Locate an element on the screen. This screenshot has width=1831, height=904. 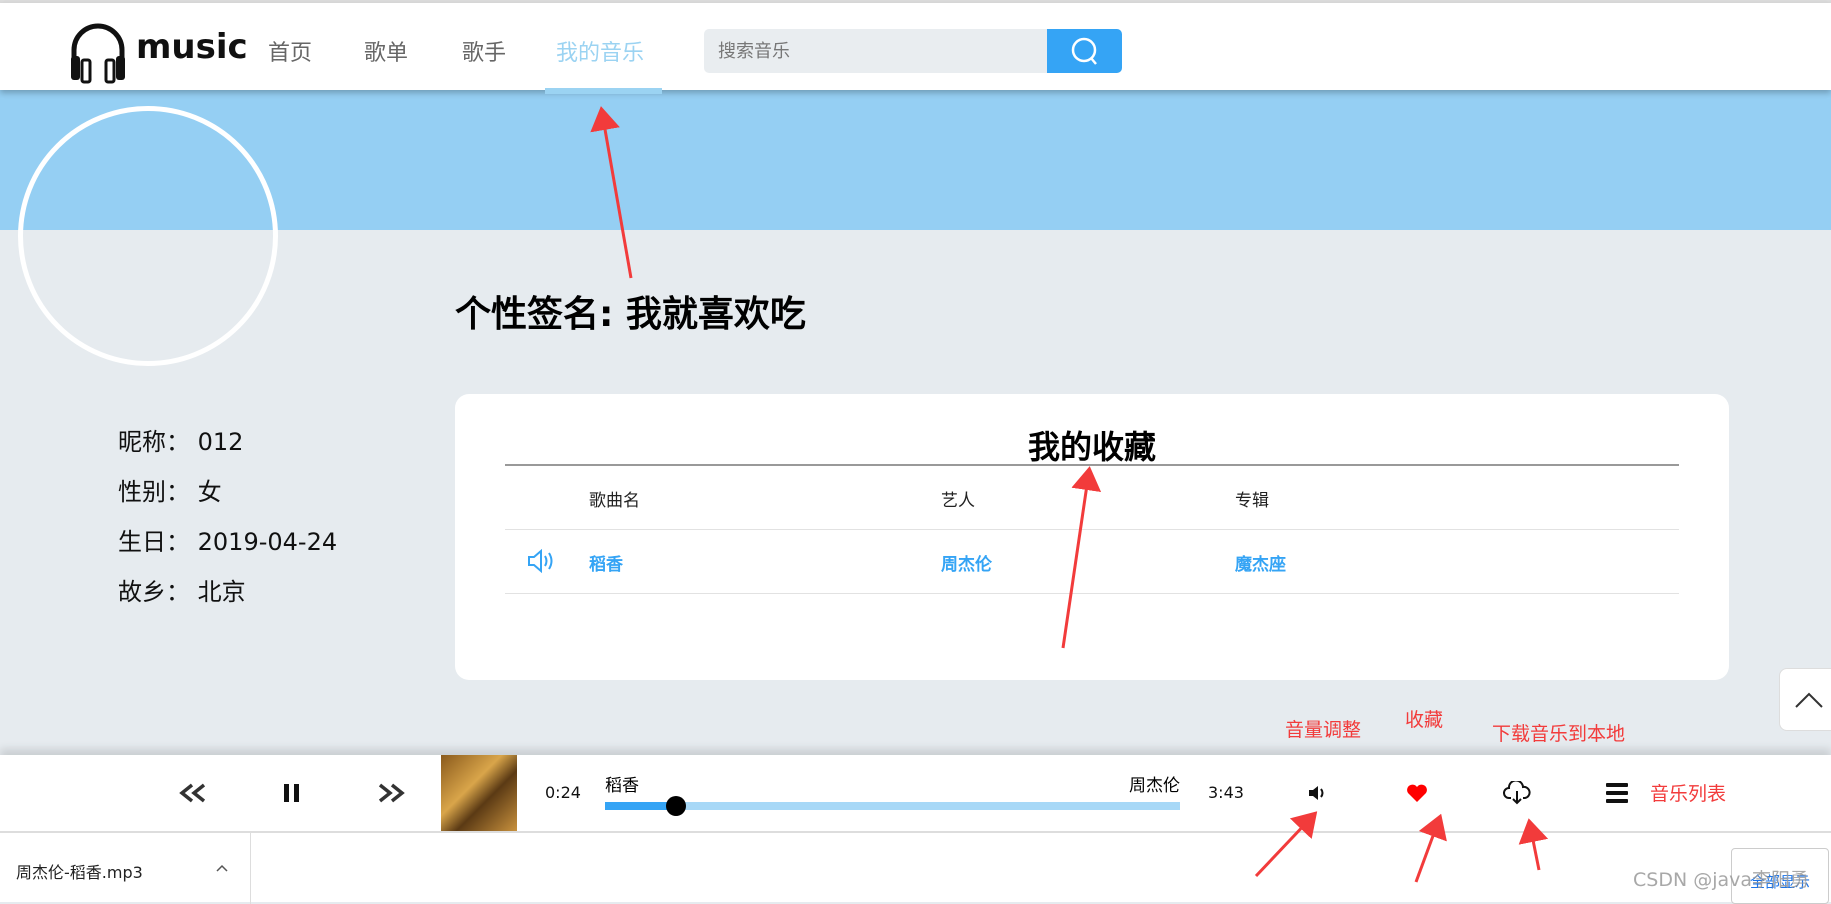
next-button is located at coordinates (391, 793).